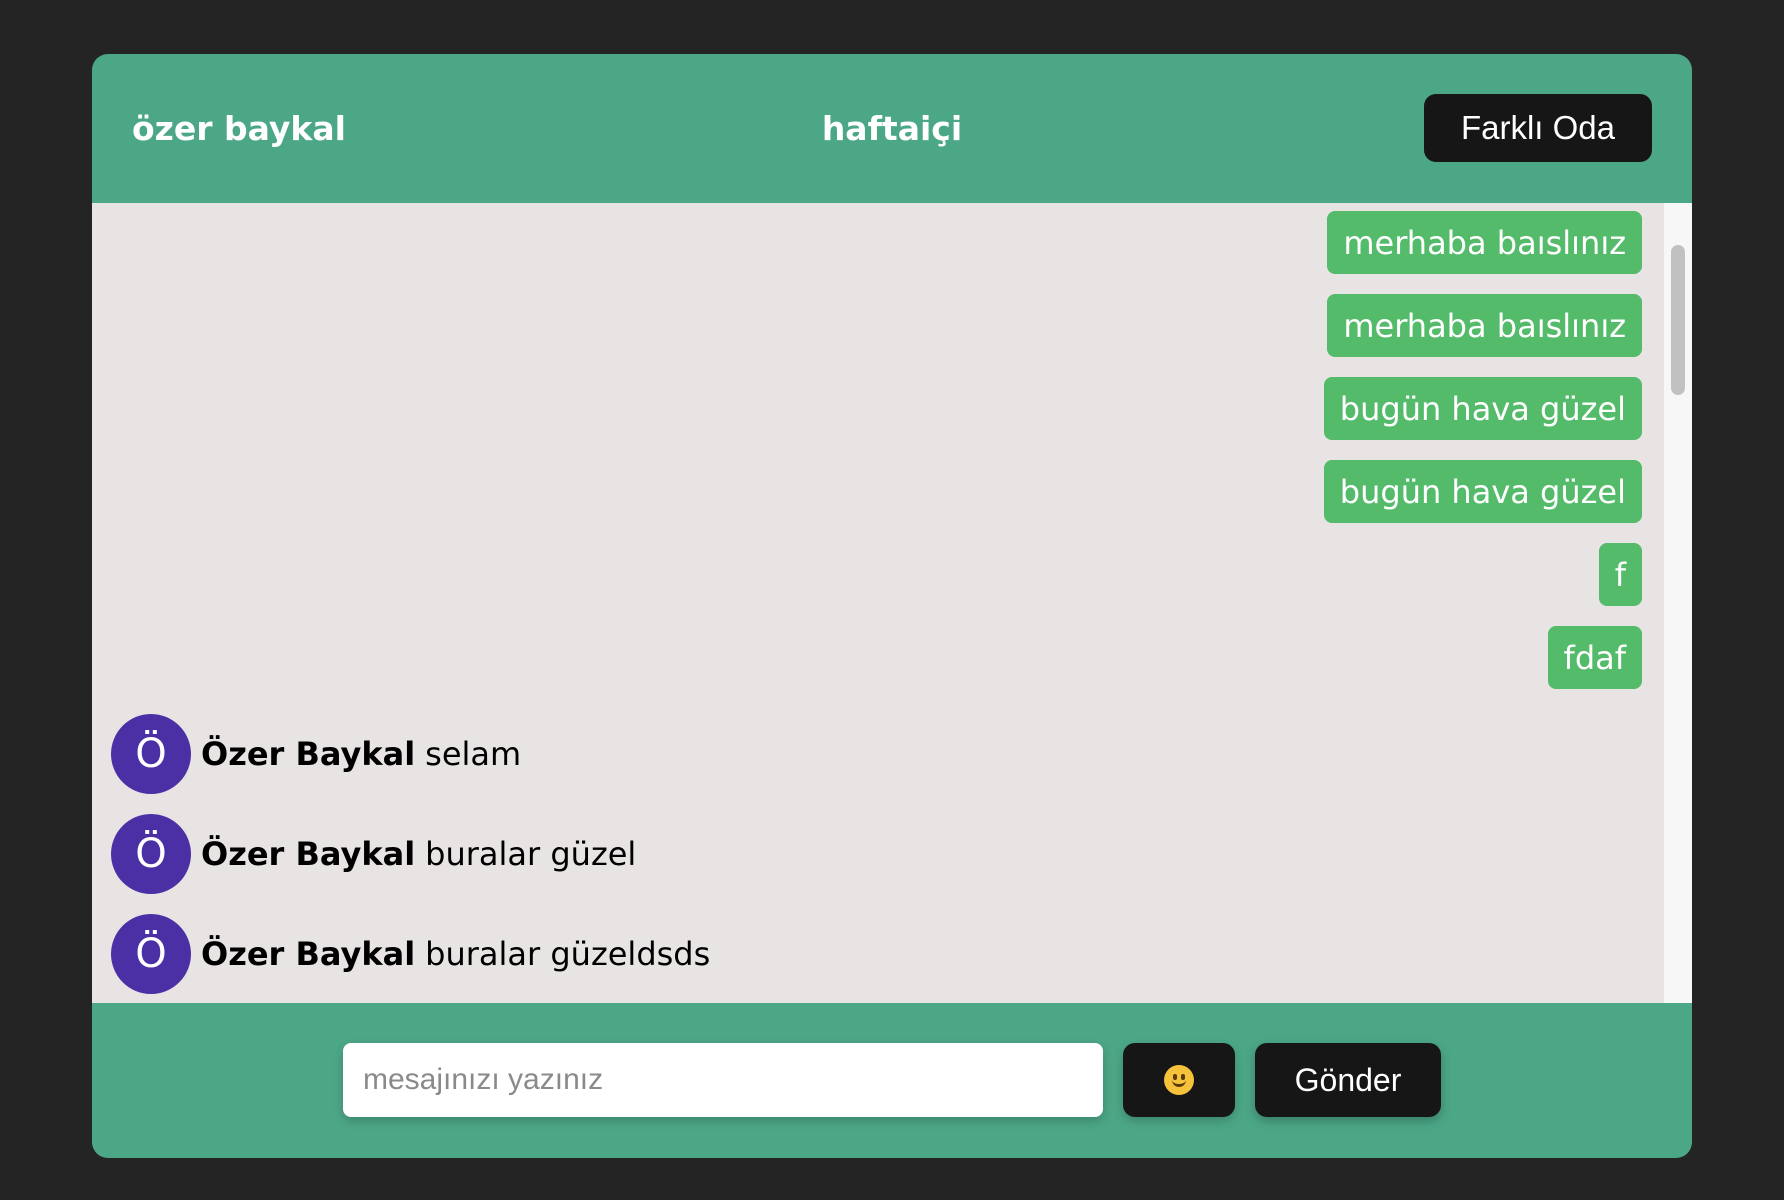 This screenshot has height=1200, width=1784. Describe the element at coordinates (1348, 1080) in the screenshot. I see `send-button: Gönder` at that location.